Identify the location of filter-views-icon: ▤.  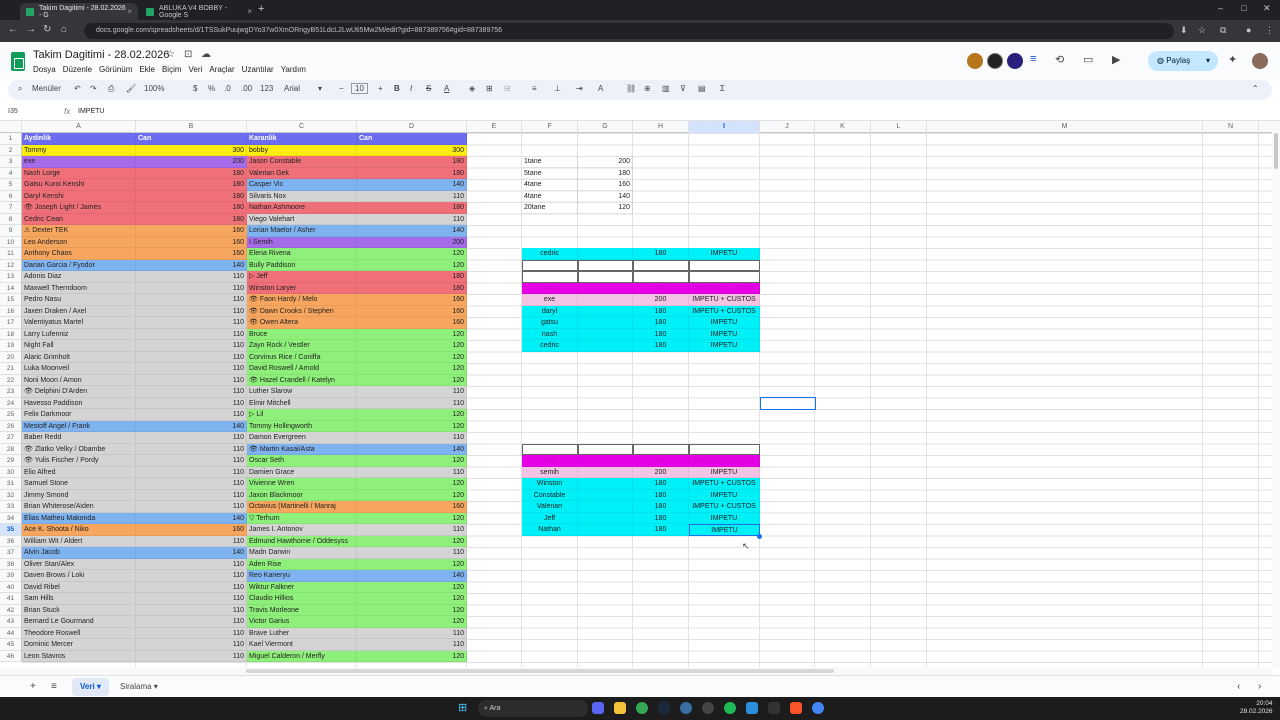
(702, 88).